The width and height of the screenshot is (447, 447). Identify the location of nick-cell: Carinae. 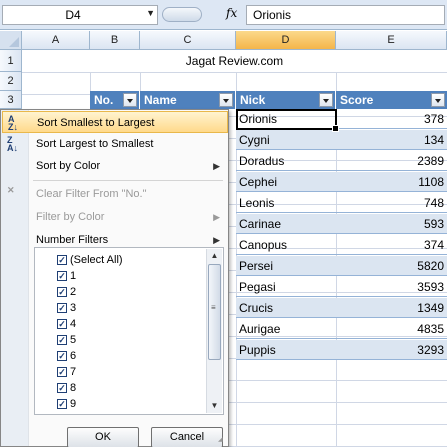
(286, 224).